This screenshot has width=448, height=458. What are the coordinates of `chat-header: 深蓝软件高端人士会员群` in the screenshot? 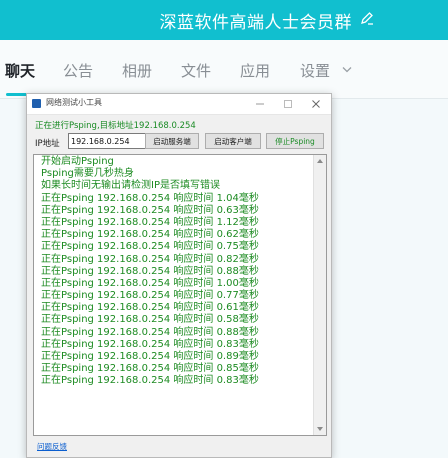 It's located at (224, 20).